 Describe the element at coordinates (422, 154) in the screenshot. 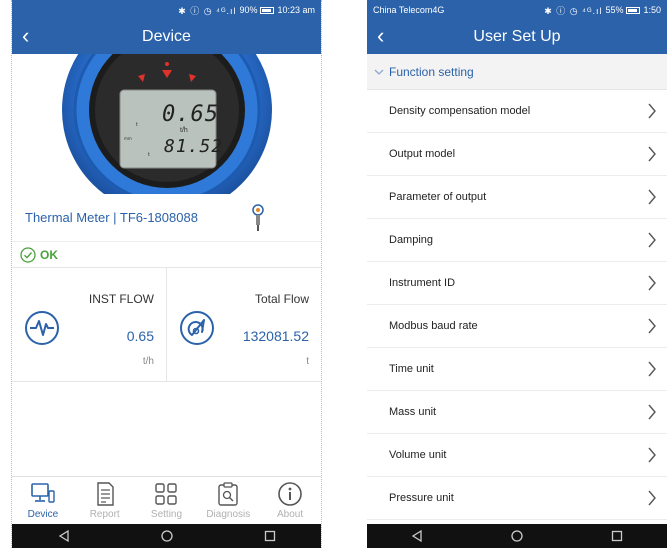

I see `menu-item-label: Output model` at that location.